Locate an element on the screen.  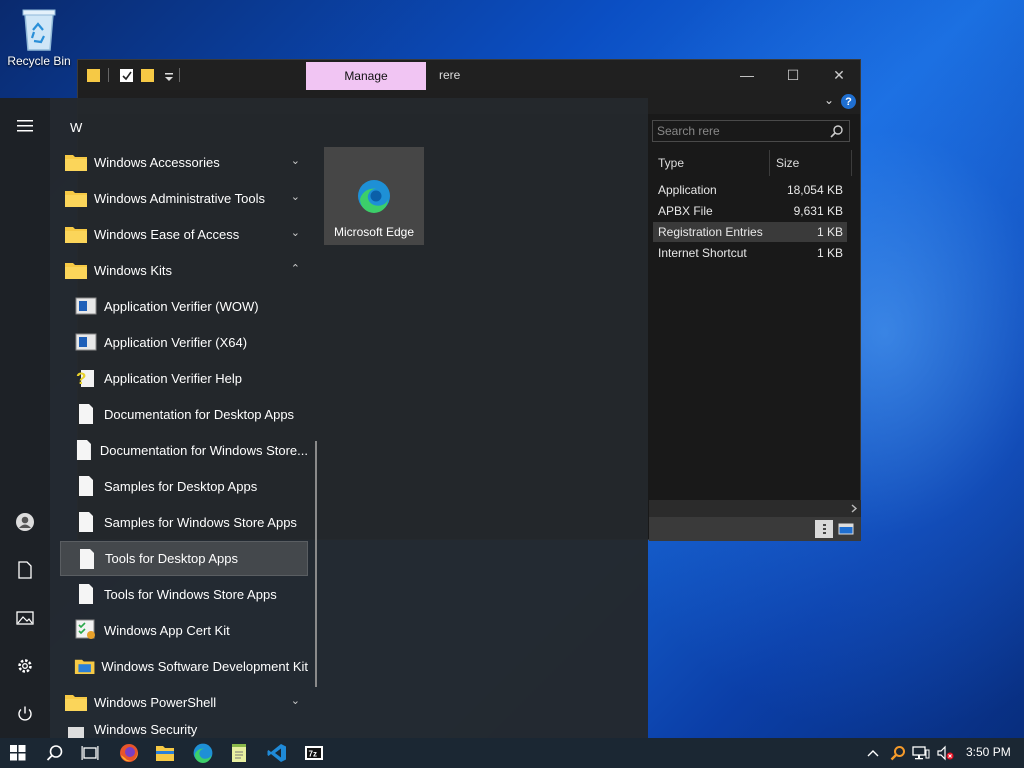
start-item-tools-desktop-apps: Tools for Desktop Apps is located at coordinates (184, 558).